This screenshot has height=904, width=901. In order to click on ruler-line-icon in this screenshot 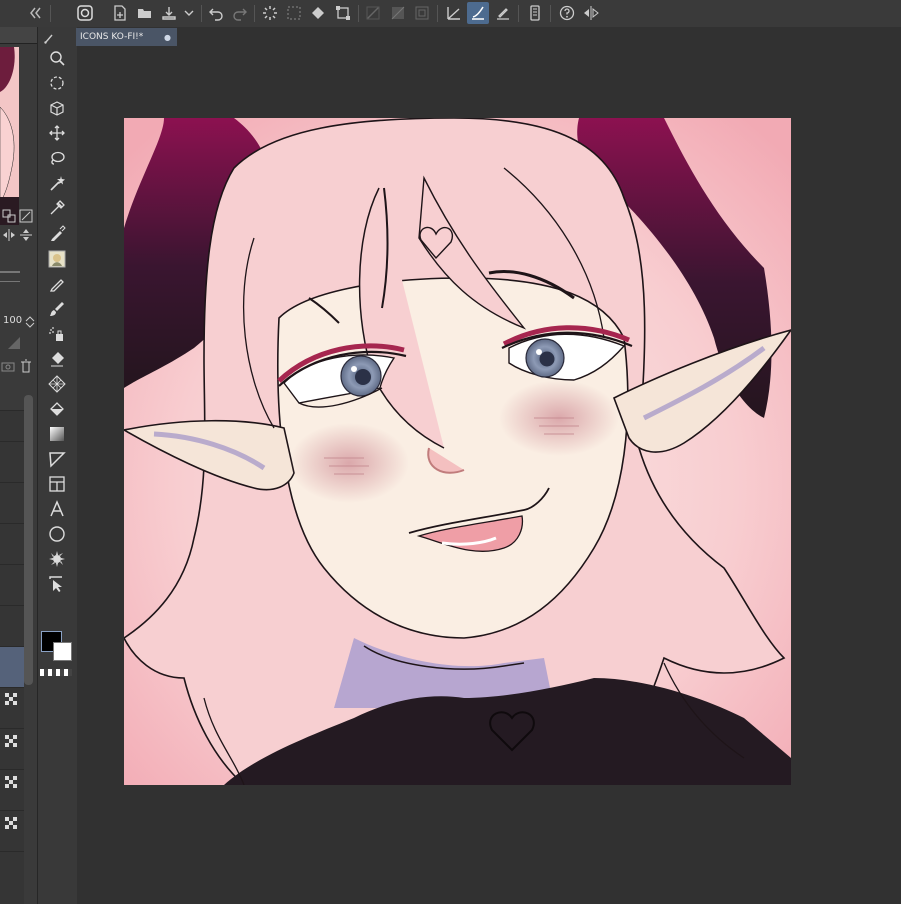, I will do `click(454, 13)`.